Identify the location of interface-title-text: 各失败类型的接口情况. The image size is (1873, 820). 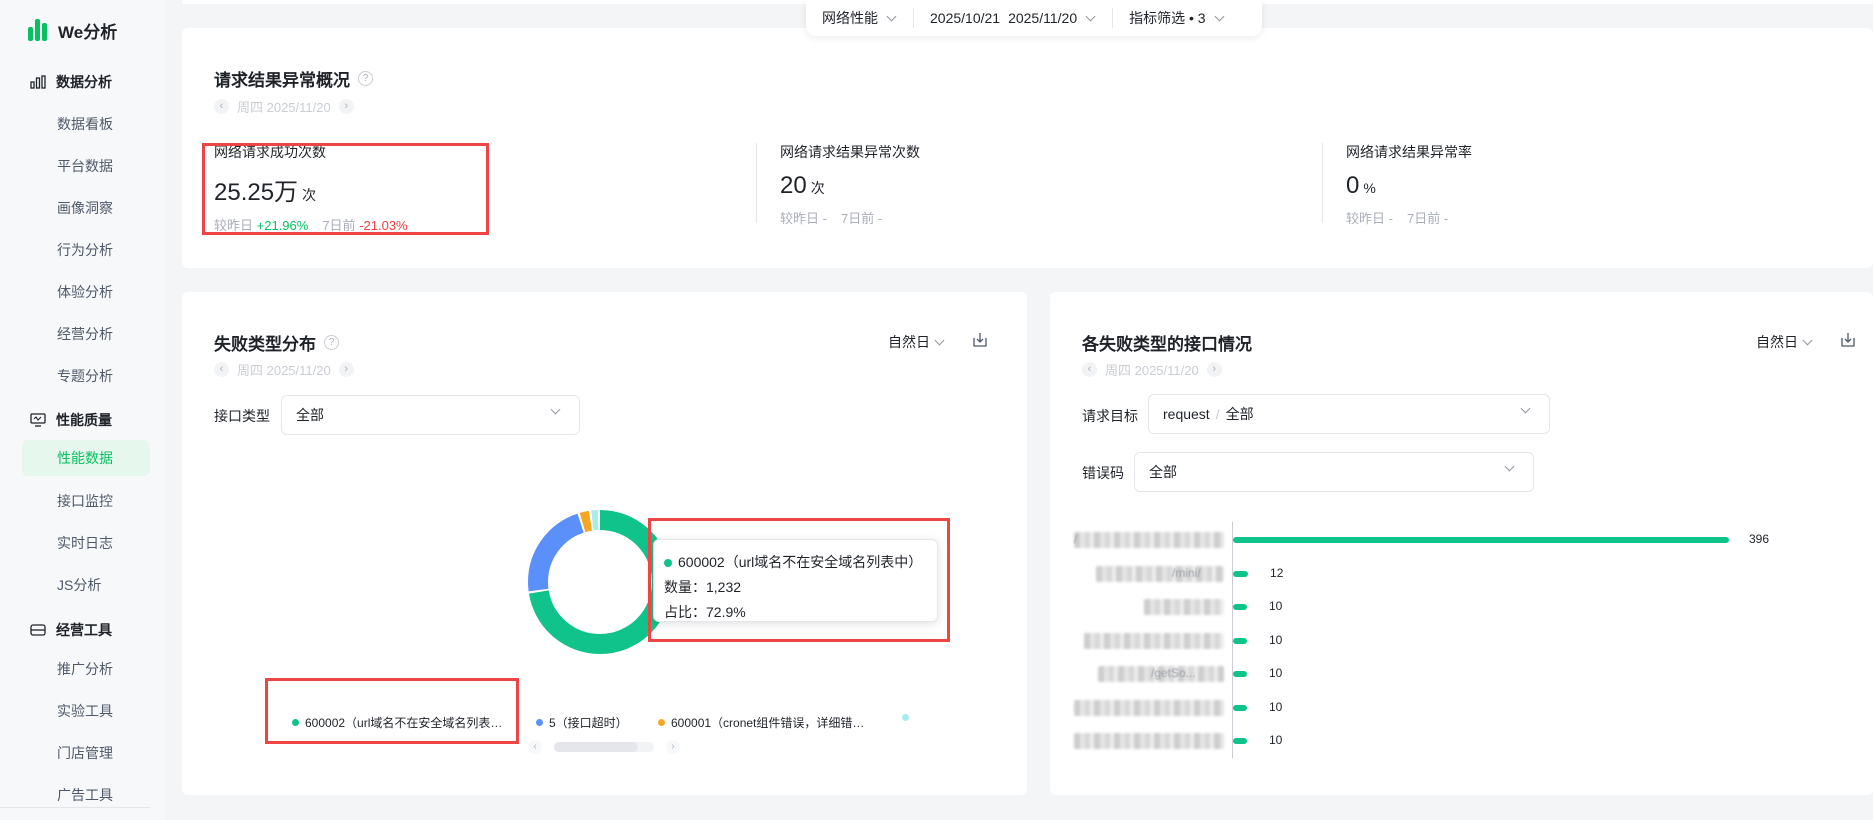
(1167, 344).